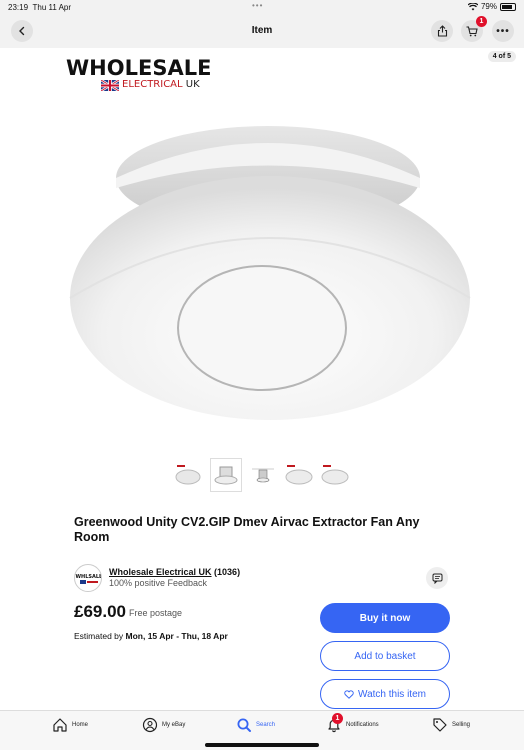  What do you see at coordinates (158, 583) in the screenshot?
I see `seller-feedback: 100% positive Feedback` at bounding box center [158, 583].